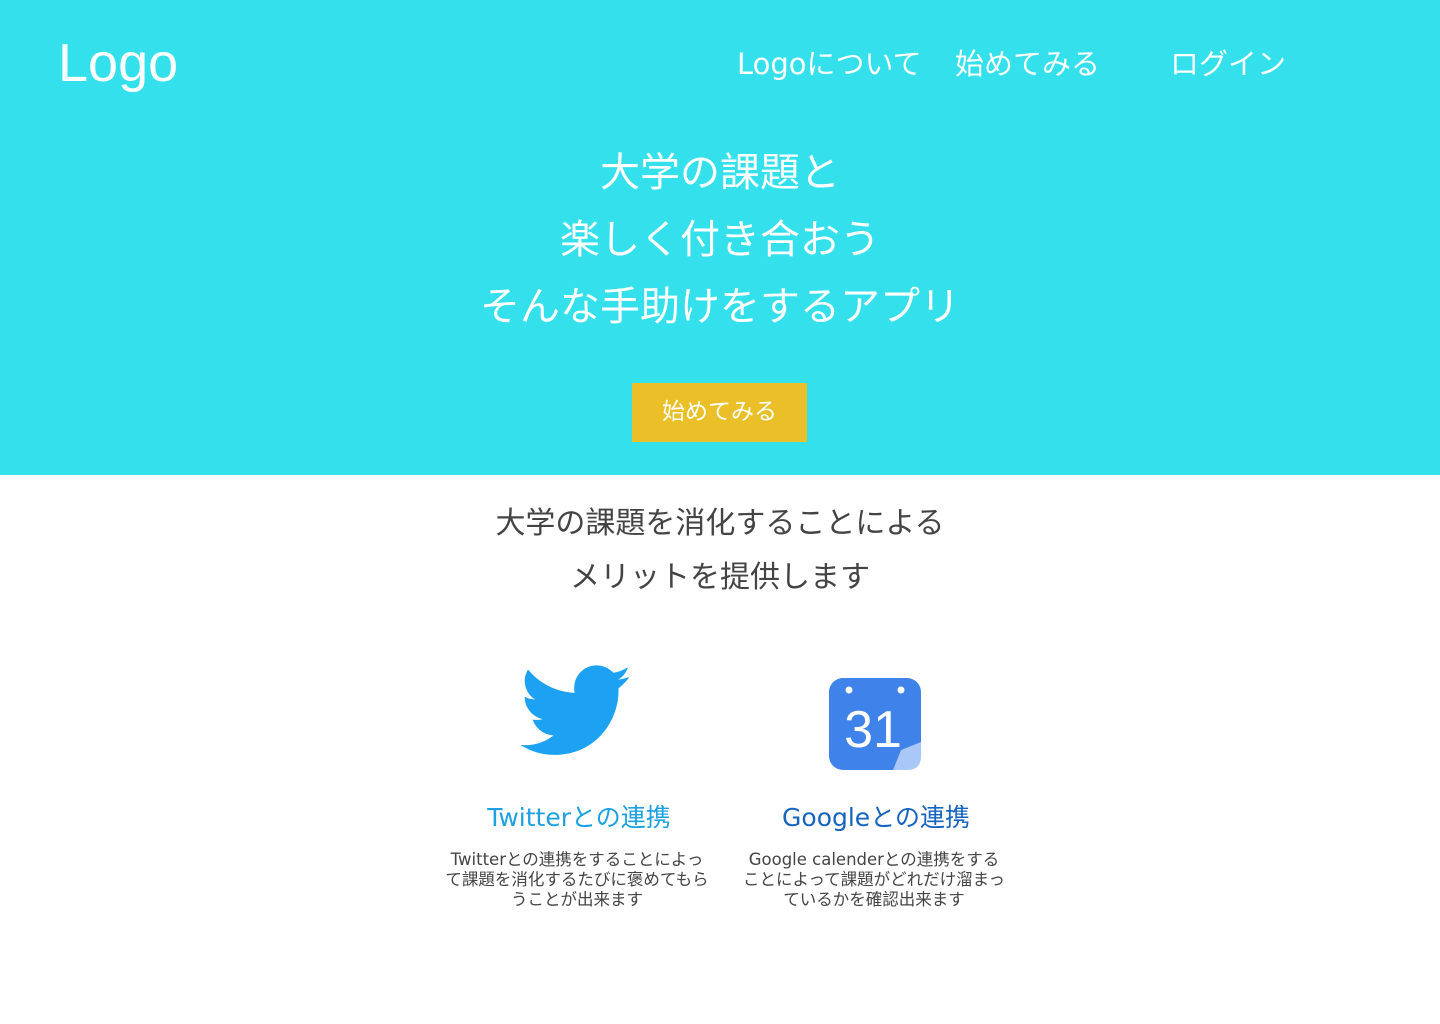  Describe the element at coordinates (576, 710) in the screenshot. I see `twitter-bird-icon` at that location.